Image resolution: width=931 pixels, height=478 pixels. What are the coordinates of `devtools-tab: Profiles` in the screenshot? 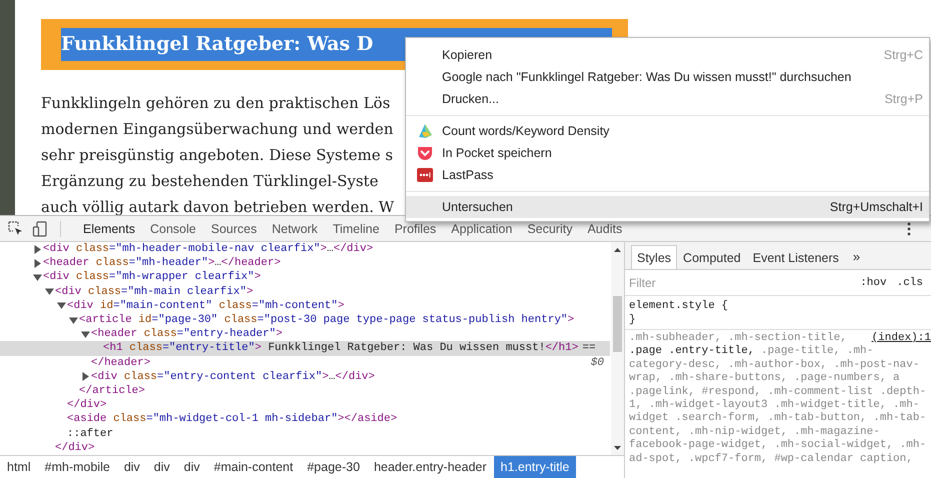 It's located at (415, 229).